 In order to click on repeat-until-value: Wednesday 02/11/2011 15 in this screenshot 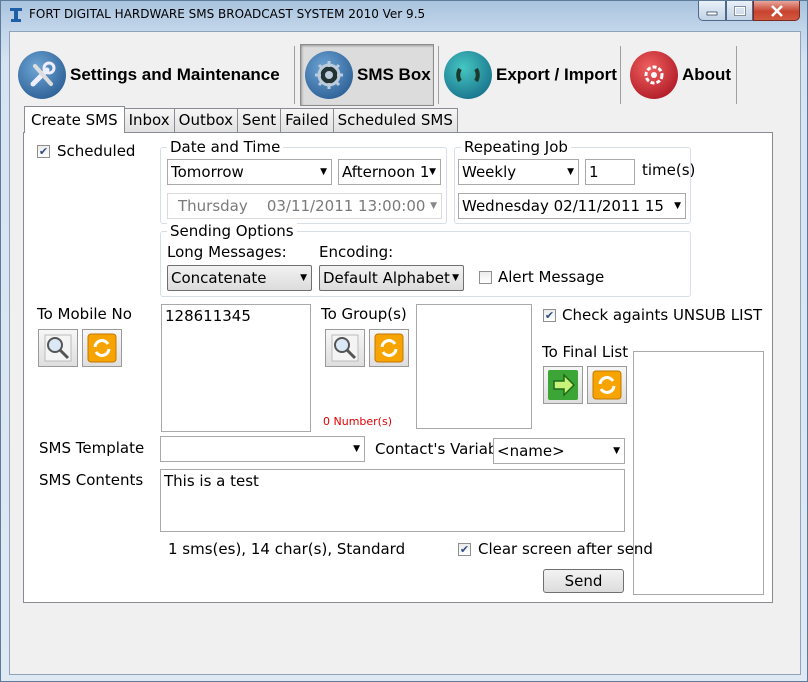, I will do `click(563, 206)`.